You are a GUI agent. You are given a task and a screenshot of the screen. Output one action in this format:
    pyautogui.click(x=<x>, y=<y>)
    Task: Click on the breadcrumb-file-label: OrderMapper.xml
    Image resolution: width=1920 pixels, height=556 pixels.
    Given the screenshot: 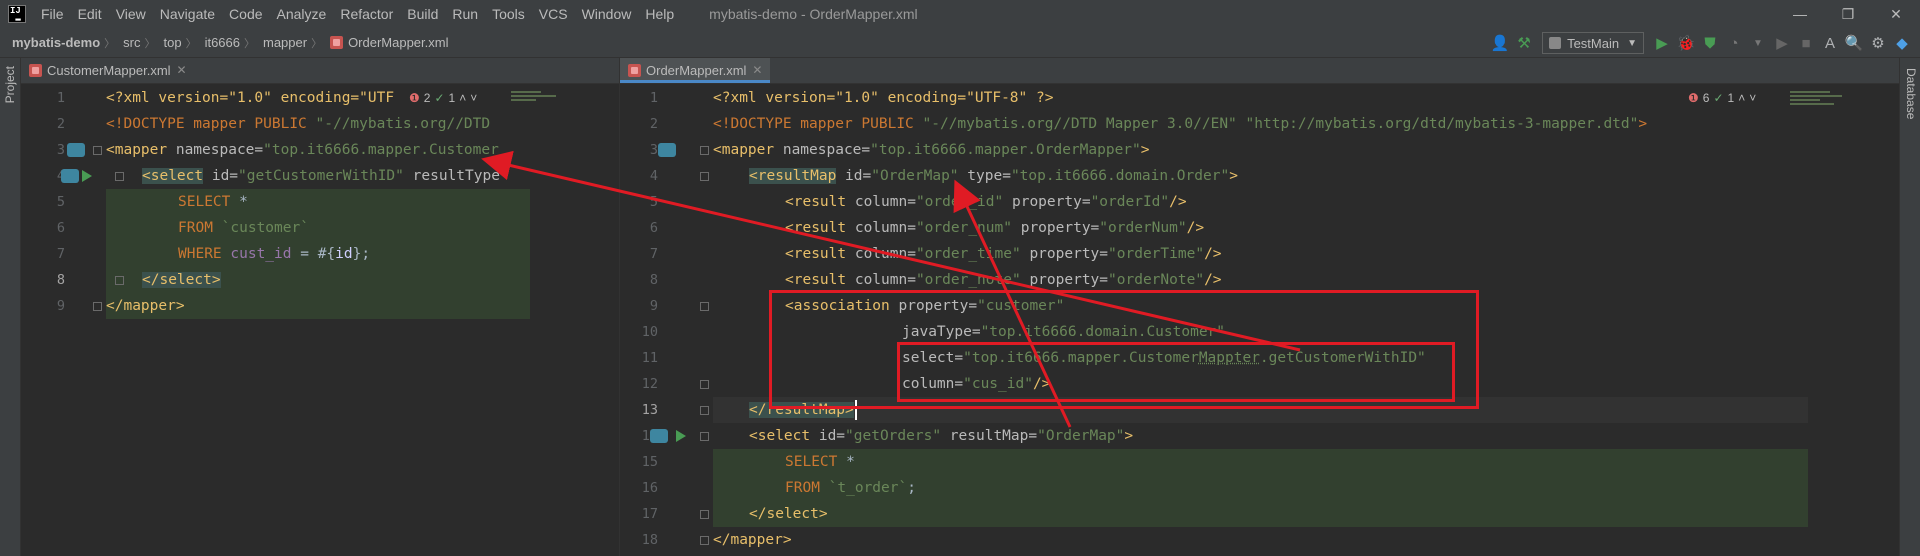 What is the action you would take?
    pyautogui.click(x=398, y=42)
    